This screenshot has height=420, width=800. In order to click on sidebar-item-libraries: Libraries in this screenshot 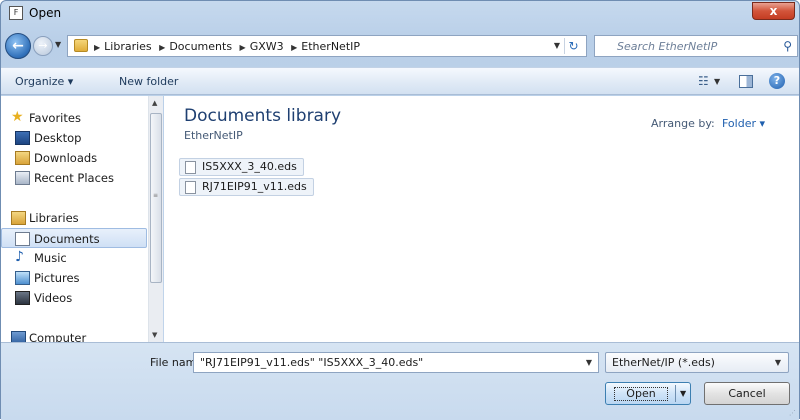, I will do `click(74, 218)`.